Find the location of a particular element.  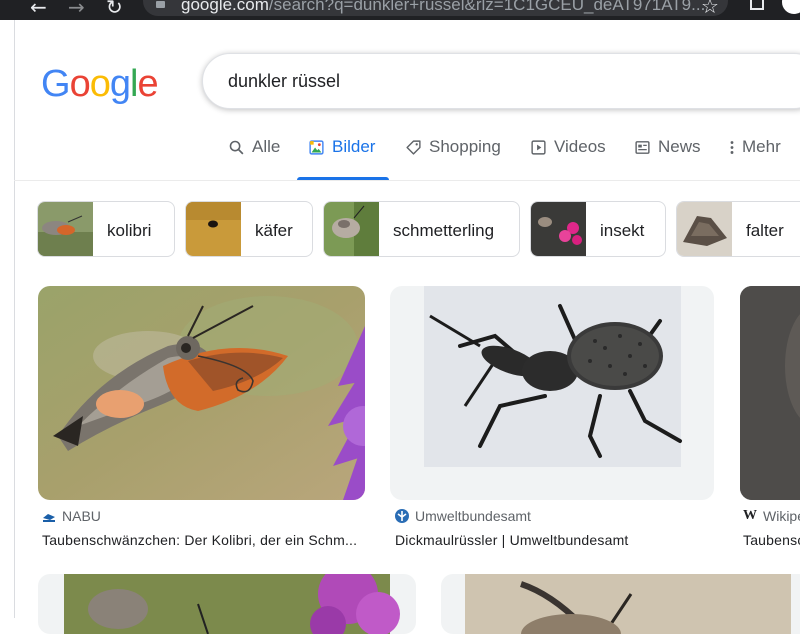

tabs-divider is located at coordinates (407, 180).